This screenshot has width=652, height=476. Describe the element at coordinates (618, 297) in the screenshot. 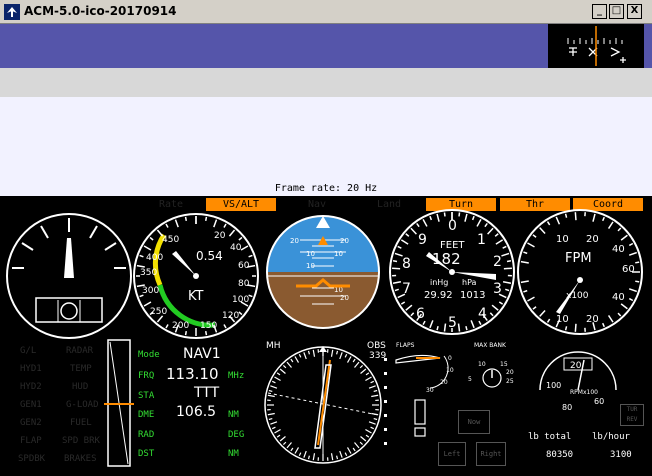

I see `vsi-tick-label: 40` at that location.